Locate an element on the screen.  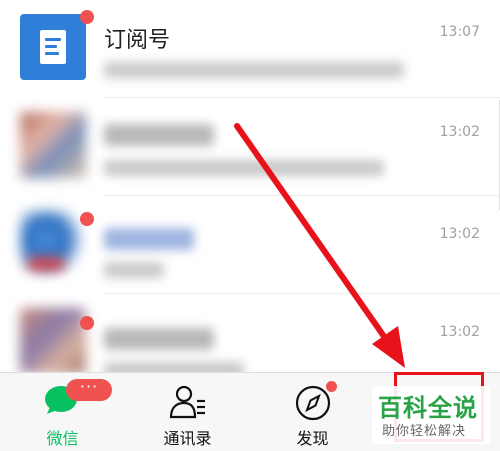
chat-title: 订阅号 is located at coordinates (137, 40).